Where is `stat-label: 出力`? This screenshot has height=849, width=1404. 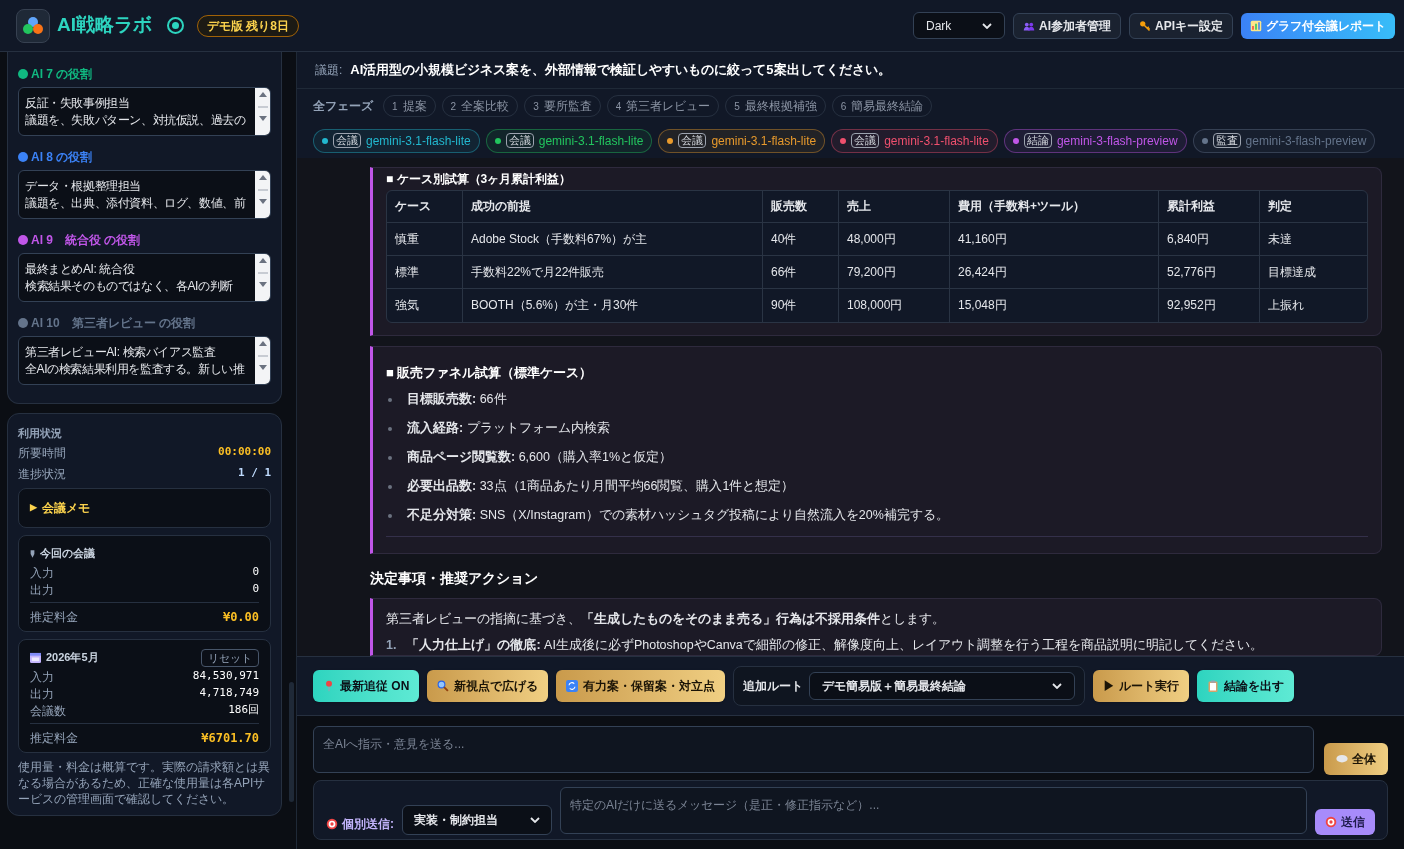
stat-label: 出力 is located at coordinates (42, 694).